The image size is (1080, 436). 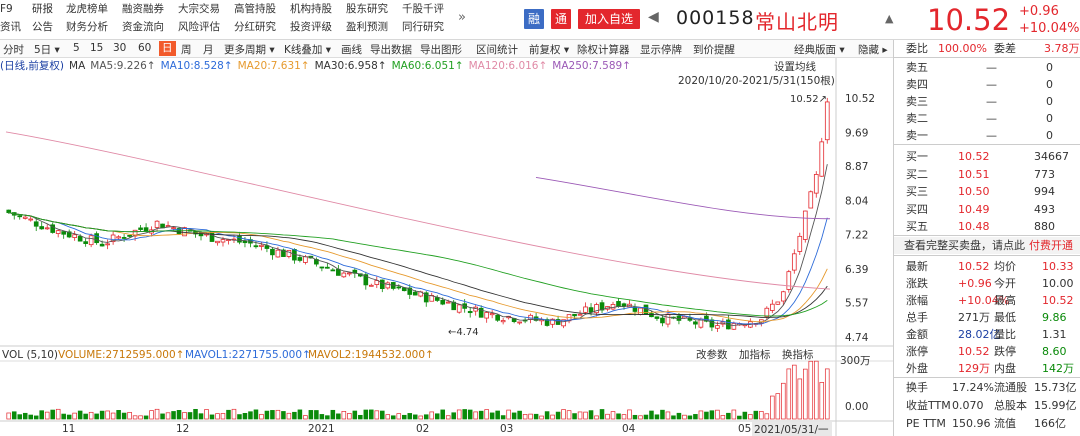 I want to click on ask-row: 卖四 — 0, so click(x=987, y=84).